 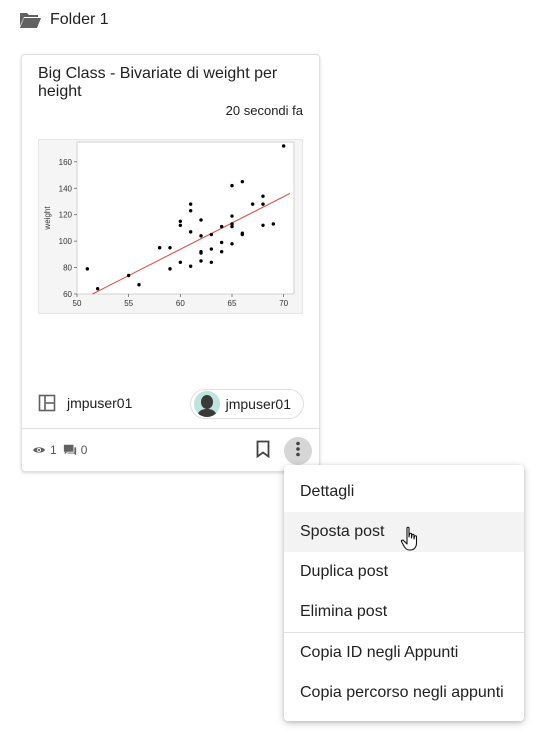 What do you see at coordinates (404, 532) in the screenshot?
I see `menu-item-sposta-post: Sposta post` at bounding box center [404, 532].